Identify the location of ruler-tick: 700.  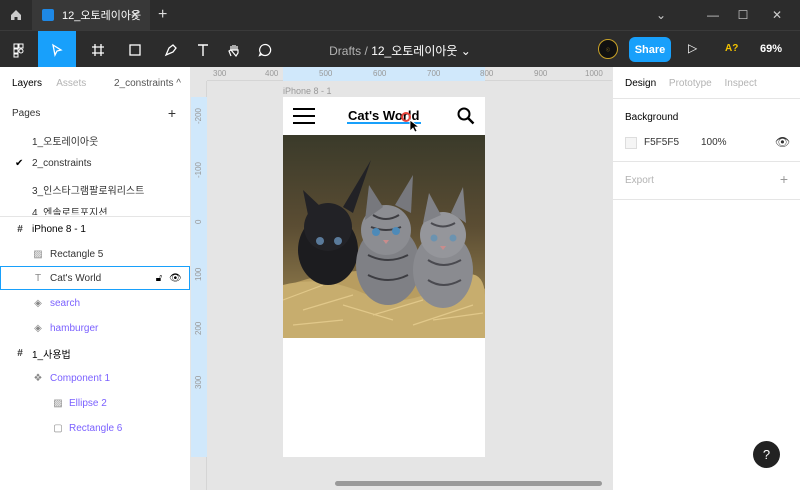
(434, 73).